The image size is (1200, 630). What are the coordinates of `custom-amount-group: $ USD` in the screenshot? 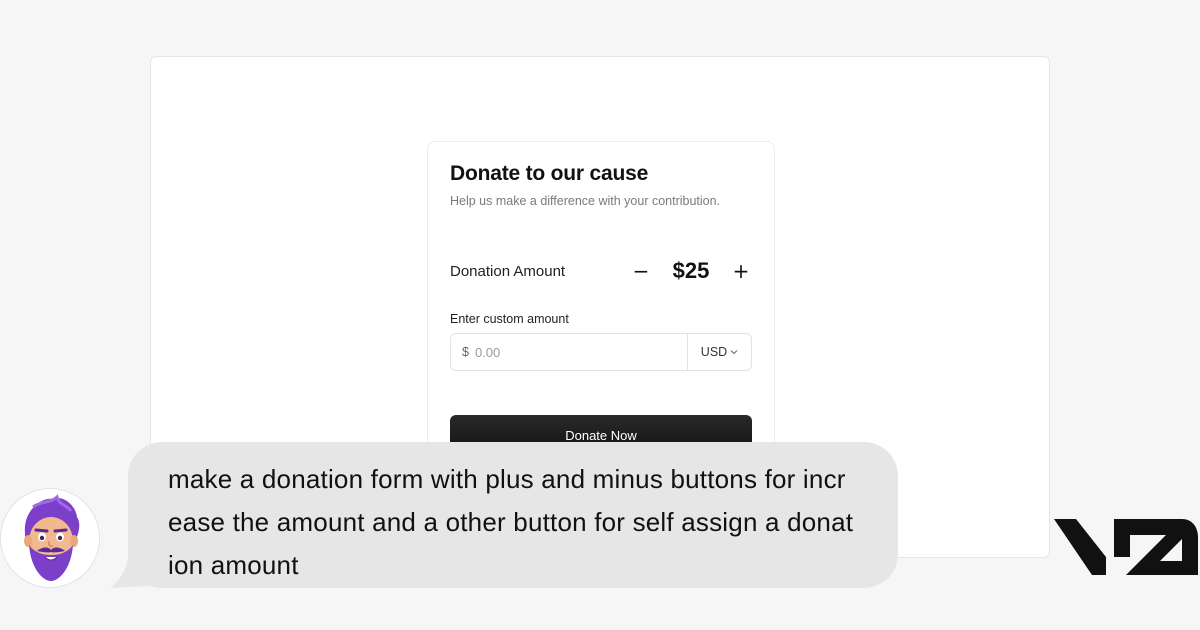 It's located at (601, 352).